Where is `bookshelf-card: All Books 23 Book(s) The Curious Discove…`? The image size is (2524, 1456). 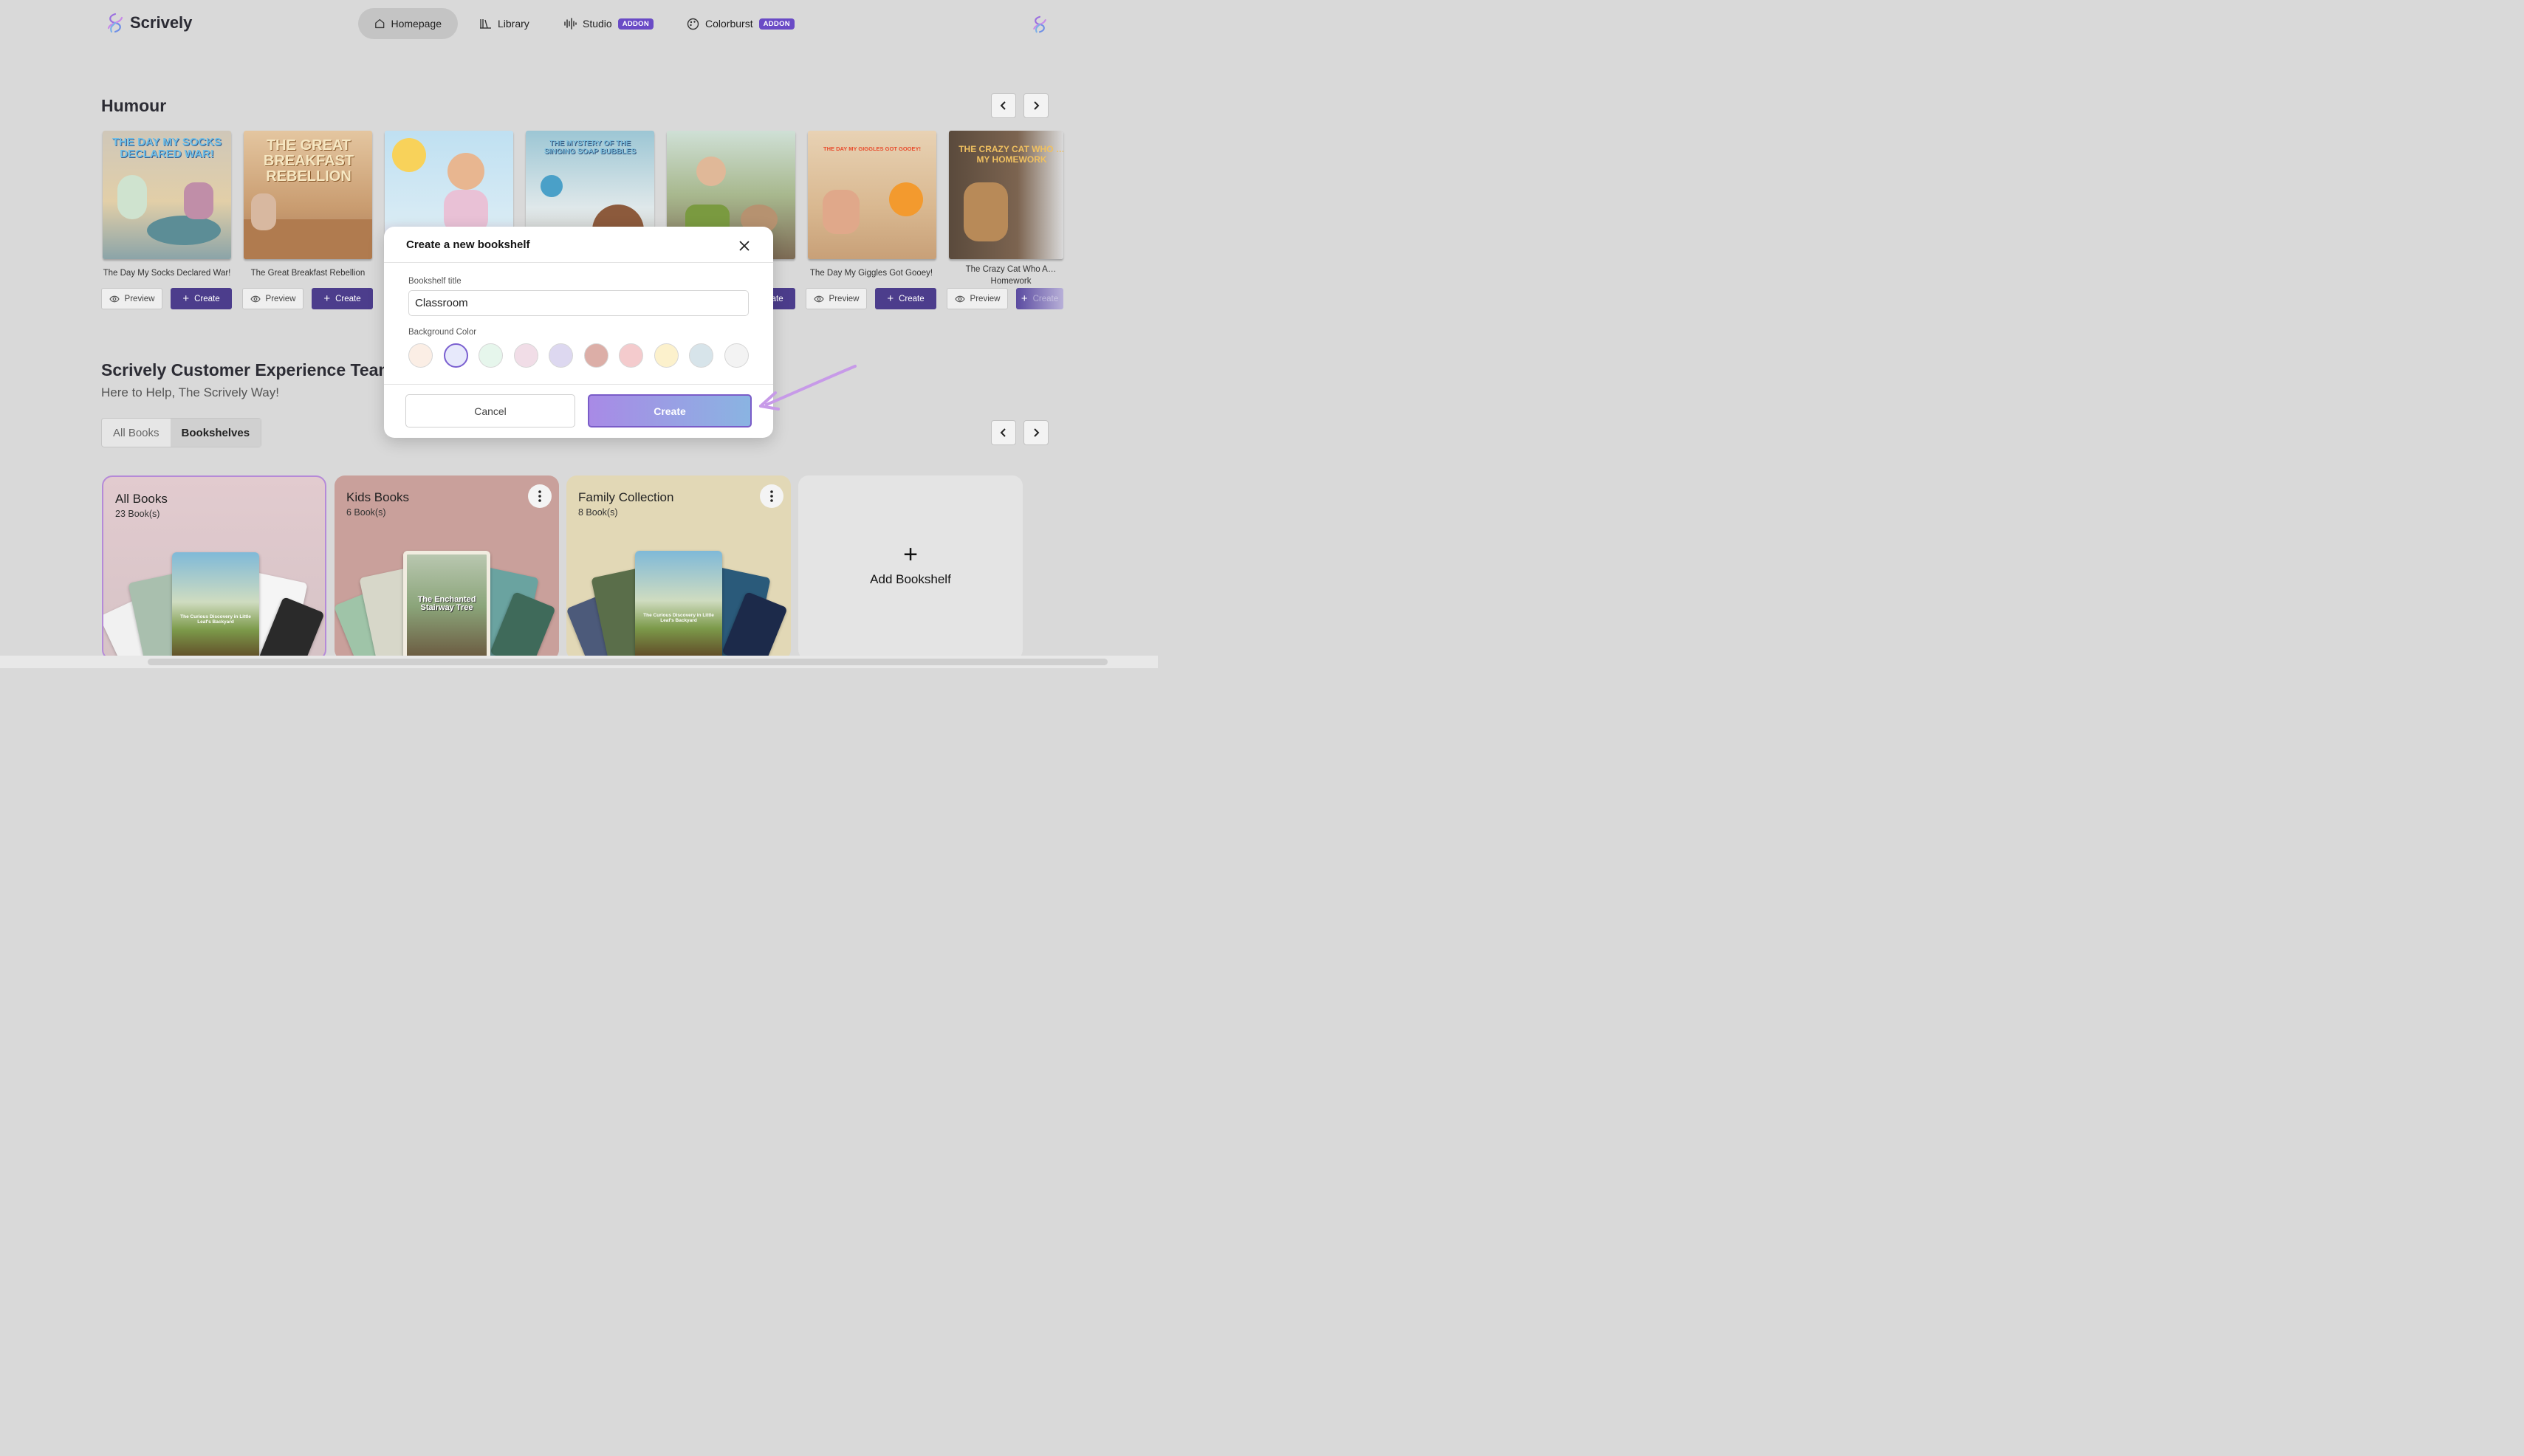 bookshelf-card: All Books 23 Book(s) The Curious Discove… is located at coordinates (214, 568).